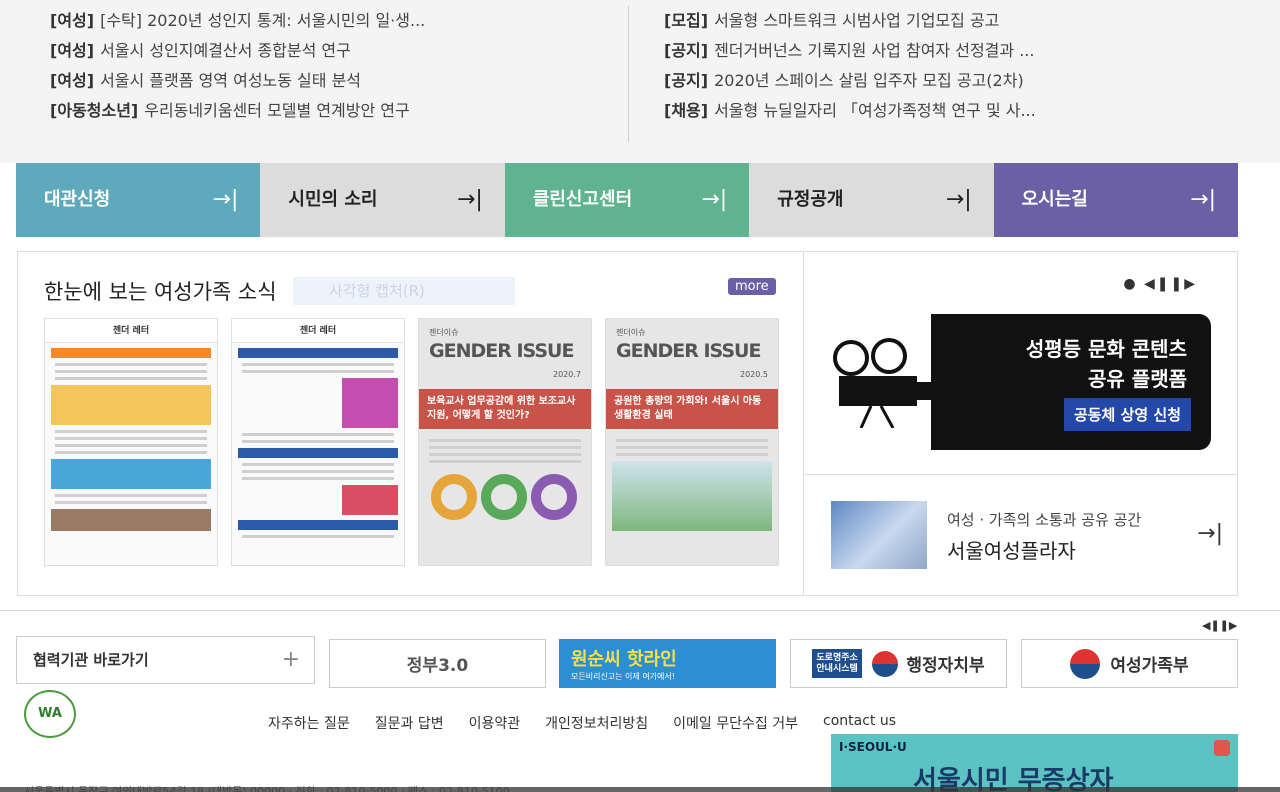  I want to click on list-item: [공지] 2020년 스페이스 살림 입주자 모집 공고(2차), so click(944, 81).